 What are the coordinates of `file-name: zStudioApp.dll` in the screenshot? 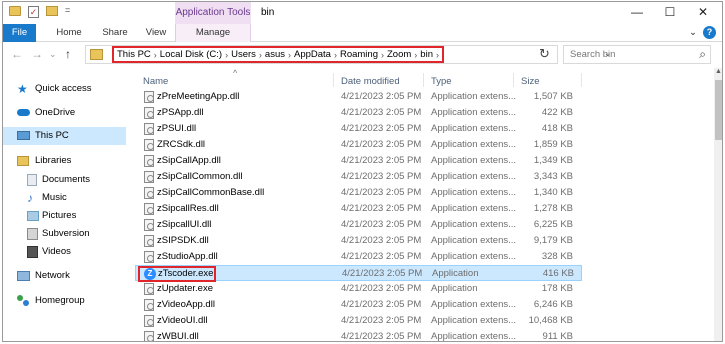 It's located at (187, 256).